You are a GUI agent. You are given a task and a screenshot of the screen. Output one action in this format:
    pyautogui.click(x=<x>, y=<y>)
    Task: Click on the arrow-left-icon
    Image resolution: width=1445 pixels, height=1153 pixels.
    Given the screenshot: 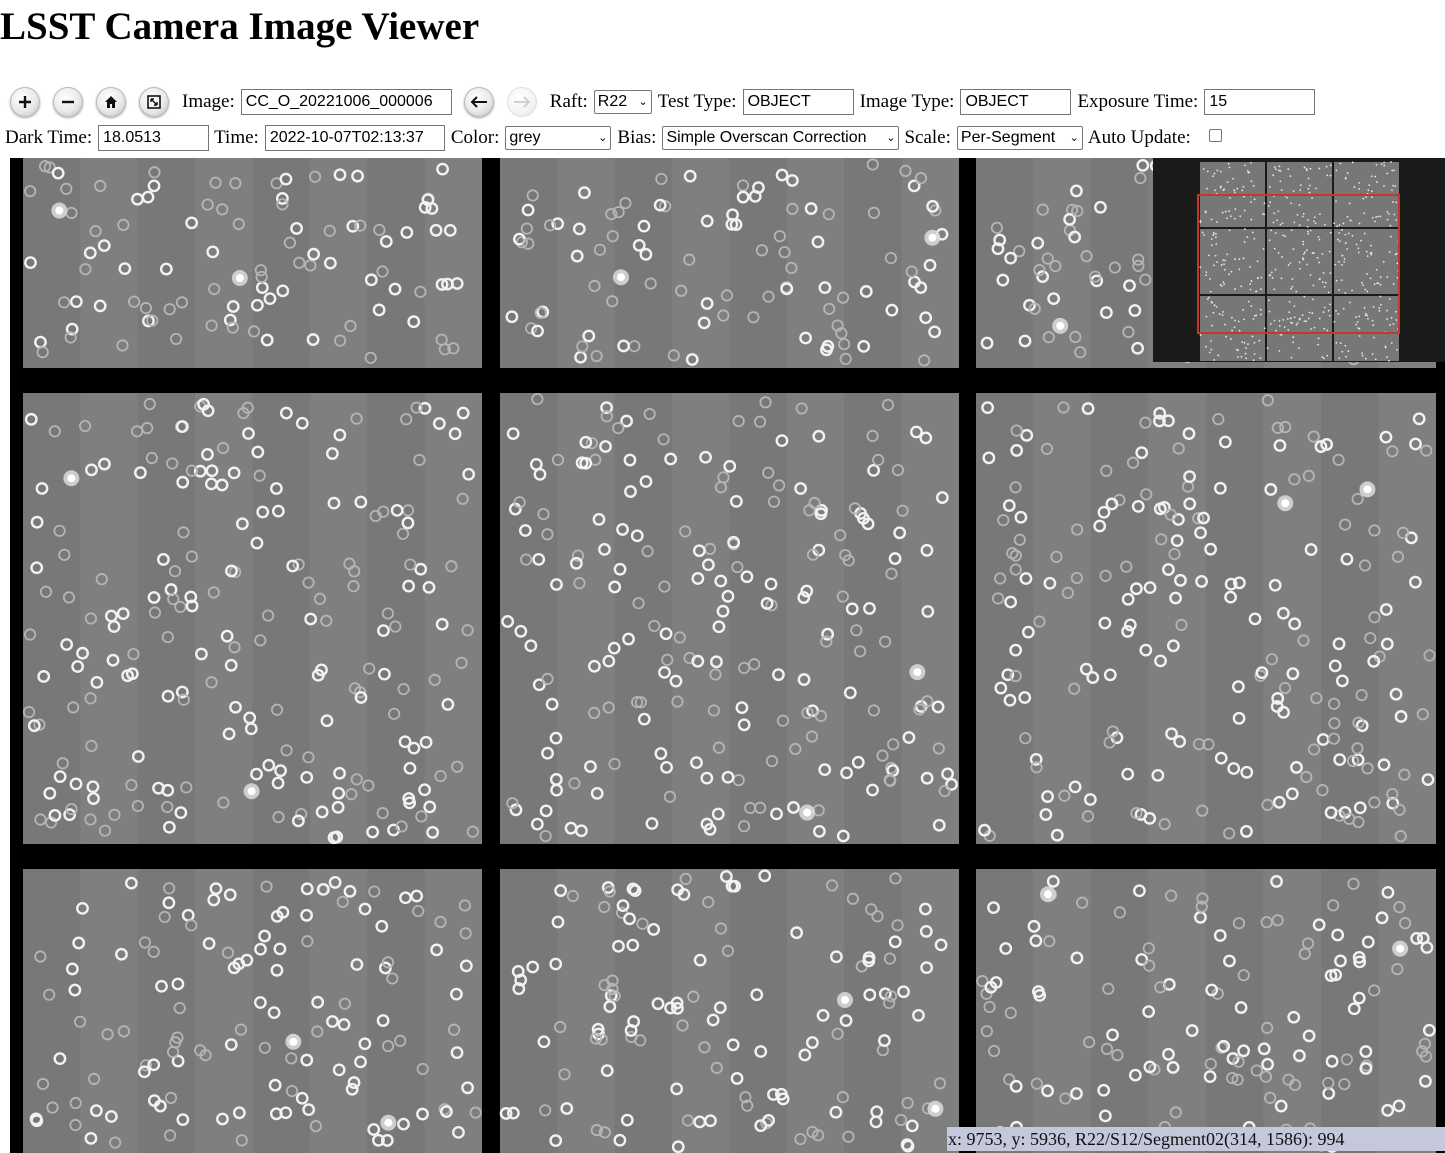 What is the action you would take?
    pyautogui.click(x=478, y=102)
    